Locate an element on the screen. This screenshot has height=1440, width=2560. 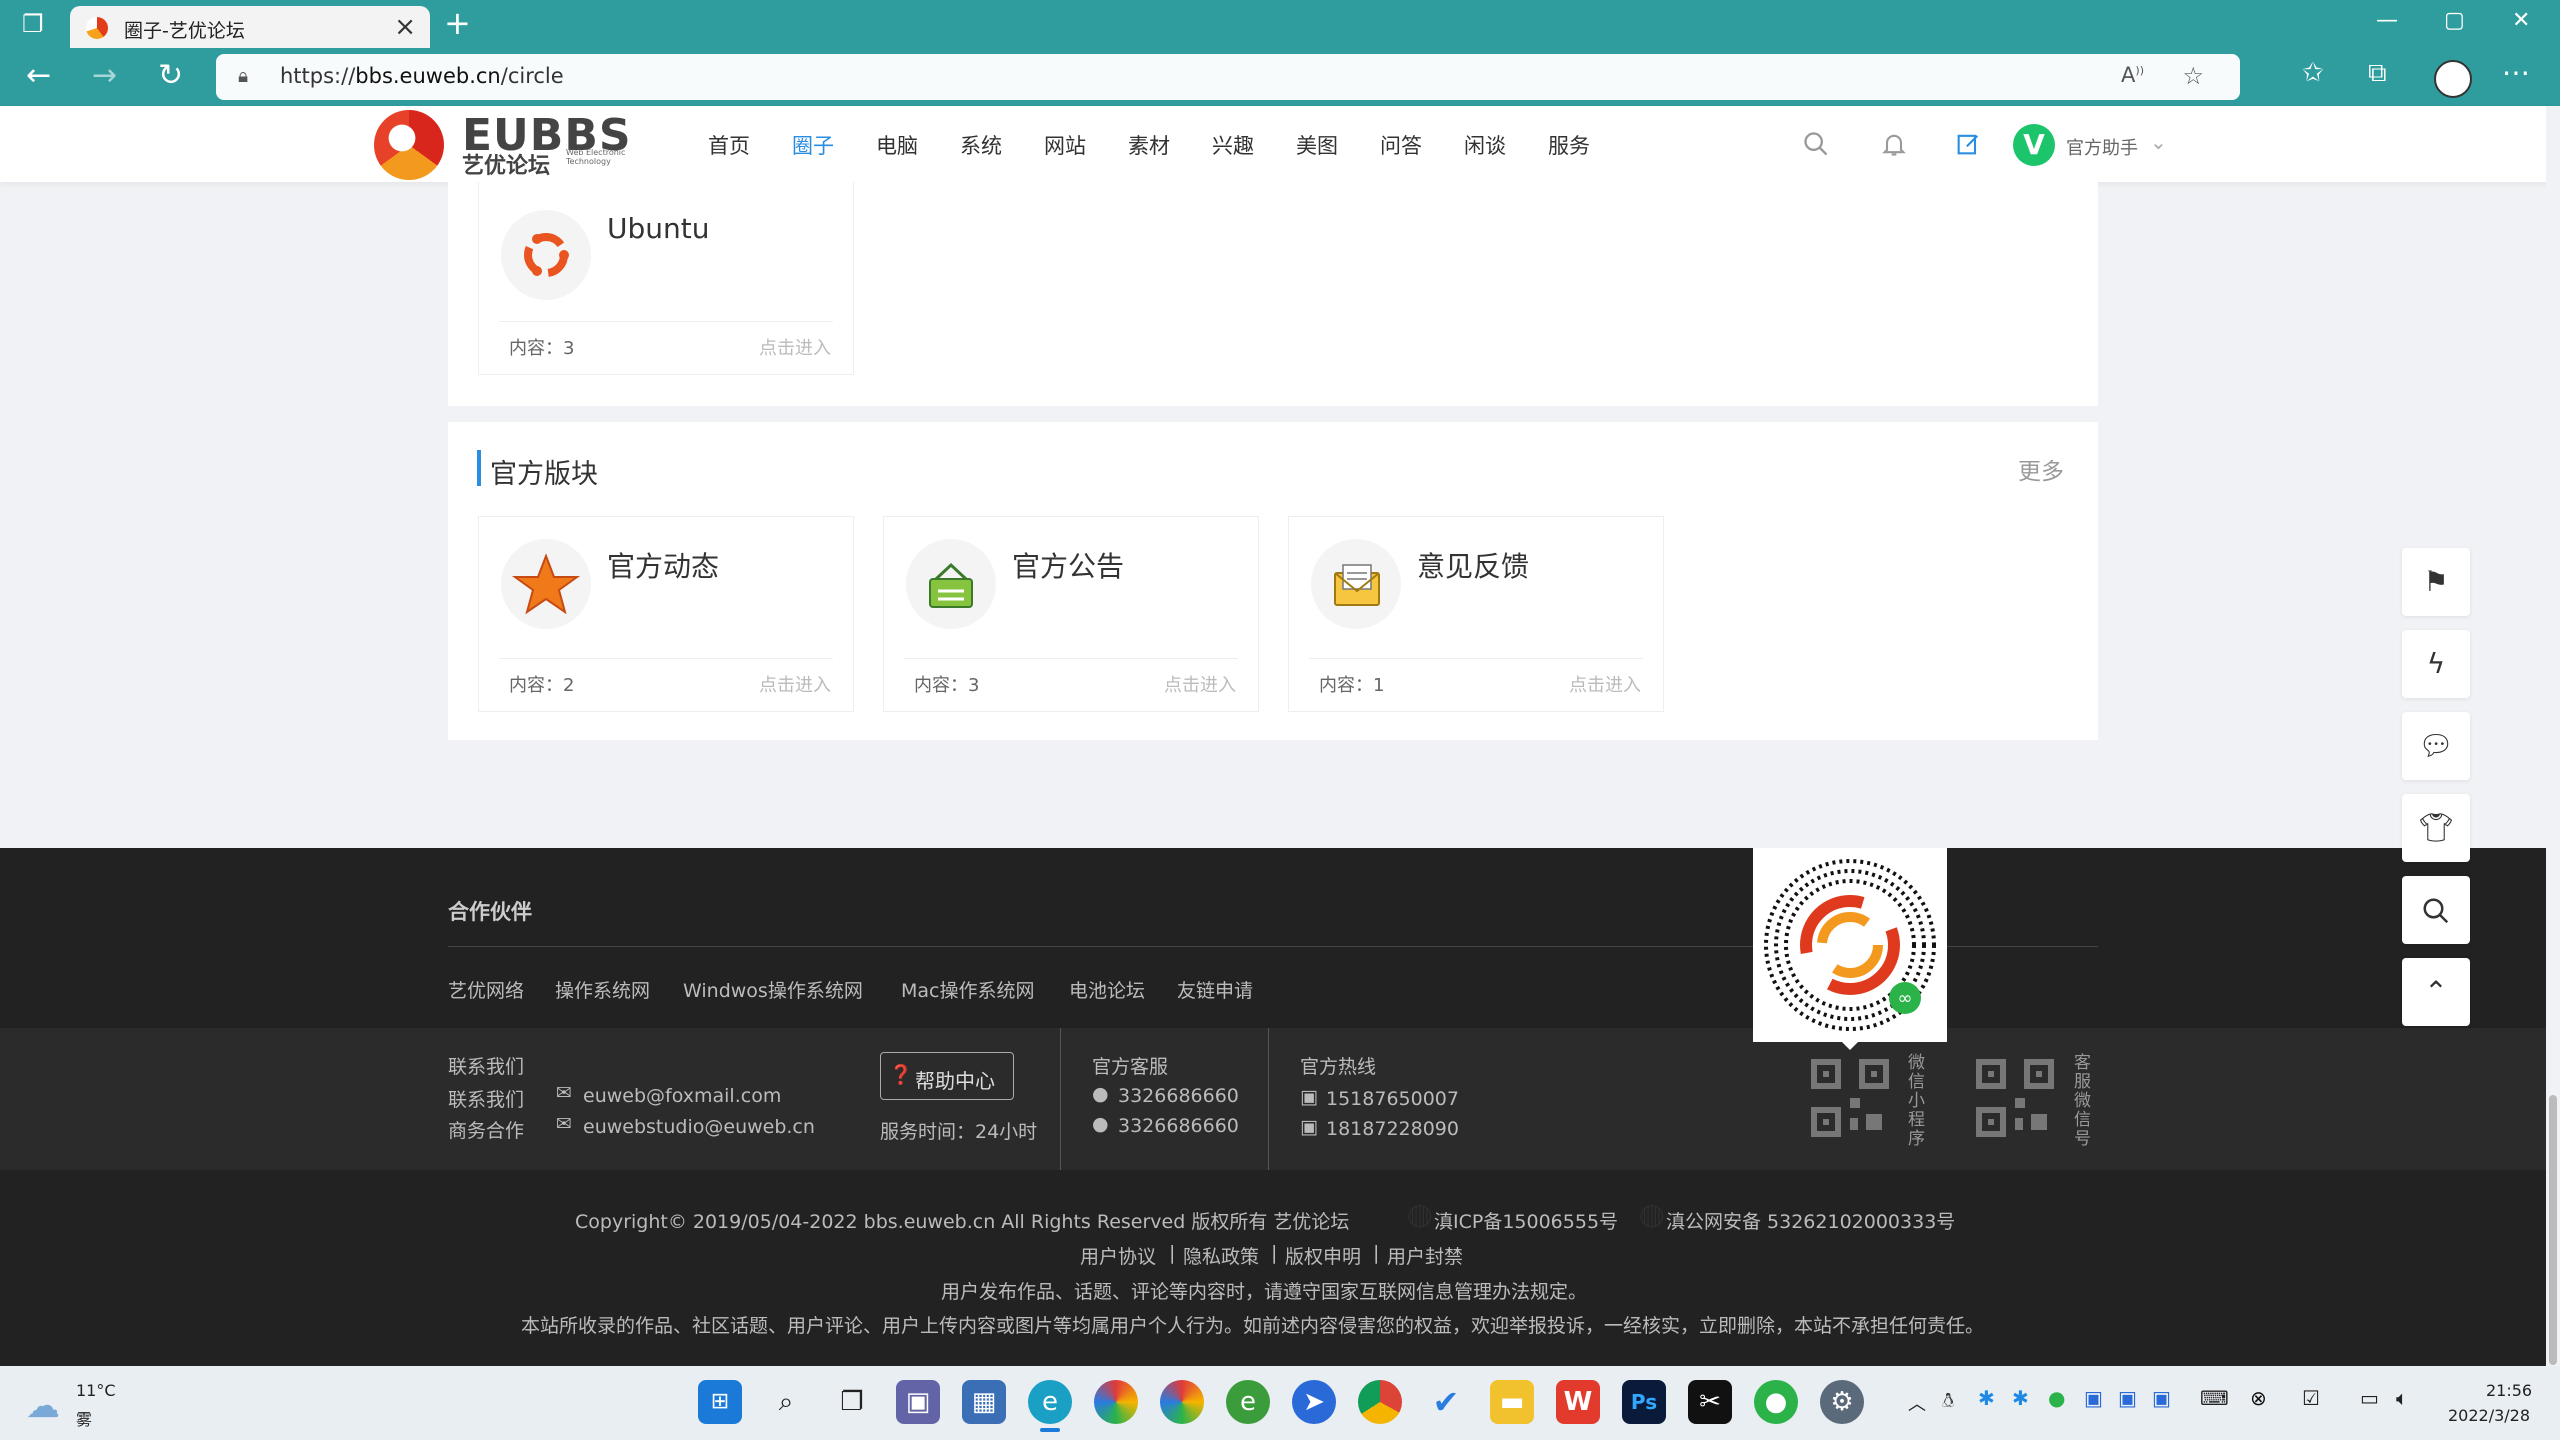
user-avatar: V is located at coordinates (2034, 145).